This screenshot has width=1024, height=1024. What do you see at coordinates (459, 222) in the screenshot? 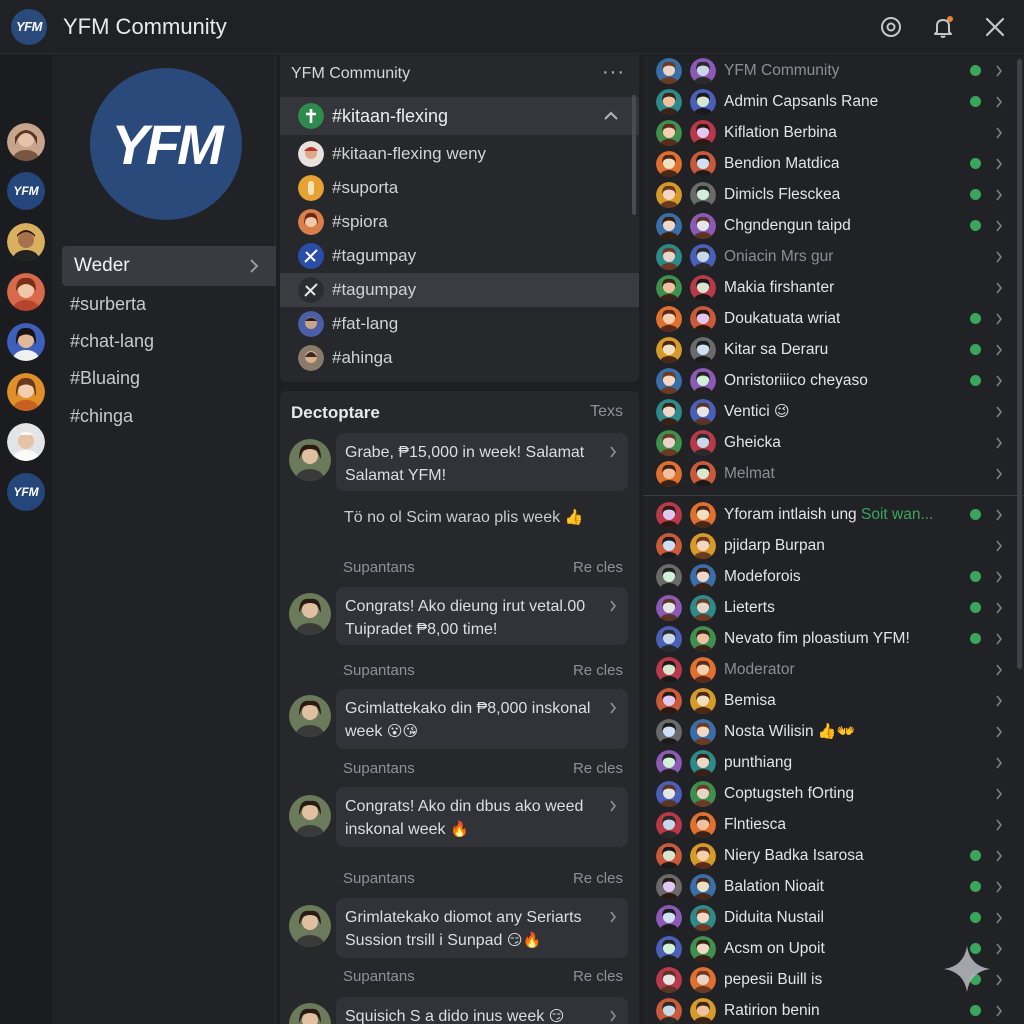
I see `channel-item: #spiora` at bounding box center [459, 222].